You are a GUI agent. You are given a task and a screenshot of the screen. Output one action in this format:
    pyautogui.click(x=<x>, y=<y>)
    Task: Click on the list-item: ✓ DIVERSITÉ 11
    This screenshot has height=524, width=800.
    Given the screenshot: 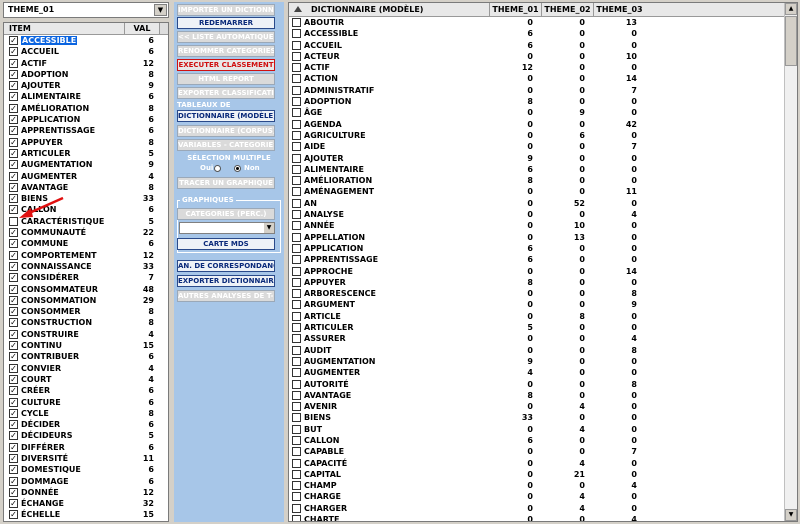 What is the action you would take?
    pyautogui.click(x=86, y=458)
    